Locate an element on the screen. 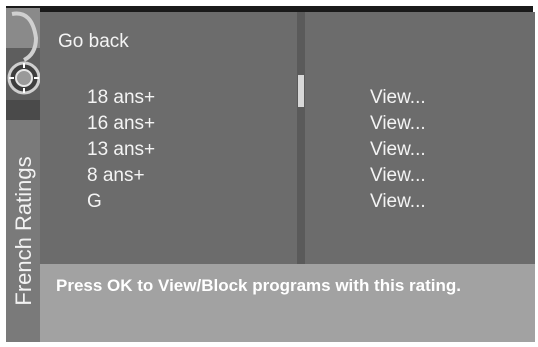 The width and height of the screenshot is (538, 347). sidebar-title-text: French Ratings is located at coordinates (23, 231).